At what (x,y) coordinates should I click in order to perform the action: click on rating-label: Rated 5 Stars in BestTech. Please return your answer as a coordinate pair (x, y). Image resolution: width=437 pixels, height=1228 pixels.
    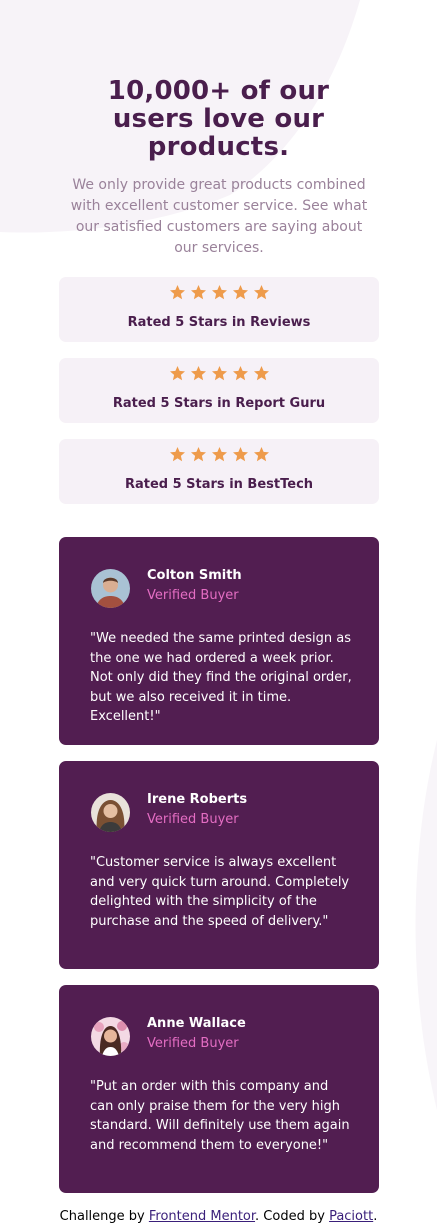
    Looking at the image, I should click on (219, 484).